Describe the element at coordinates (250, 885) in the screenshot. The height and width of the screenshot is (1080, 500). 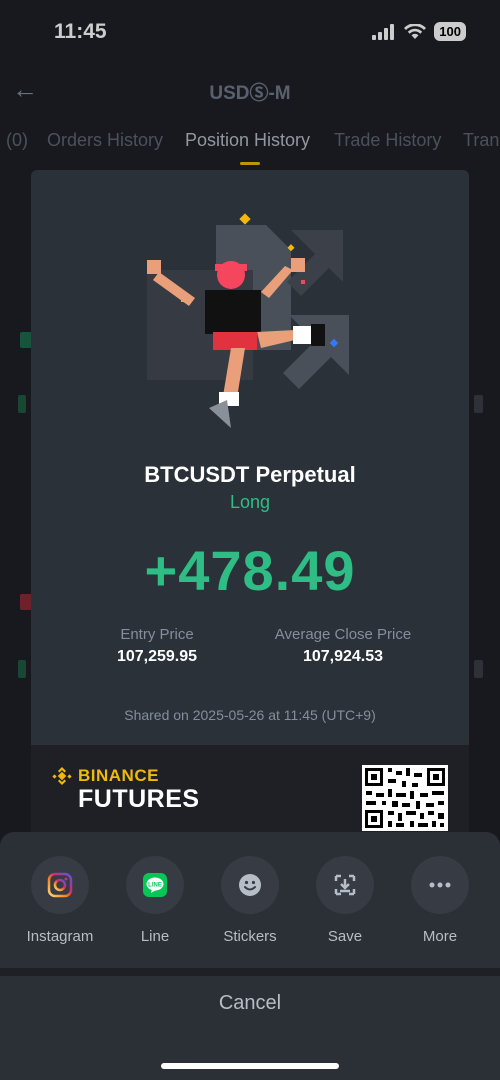
I see `stickers-icon` at that location.